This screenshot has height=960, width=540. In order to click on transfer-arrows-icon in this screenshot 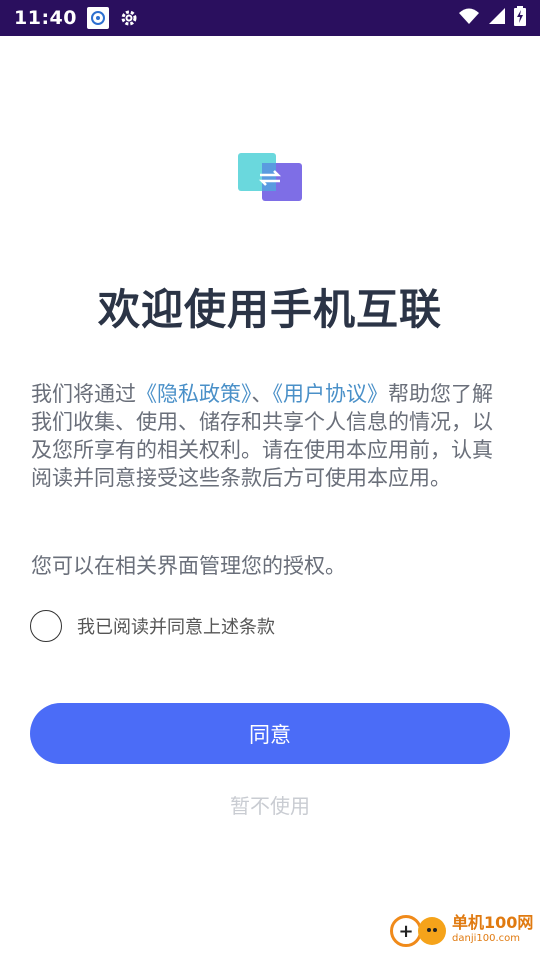, I will do `click(270, 177)`.